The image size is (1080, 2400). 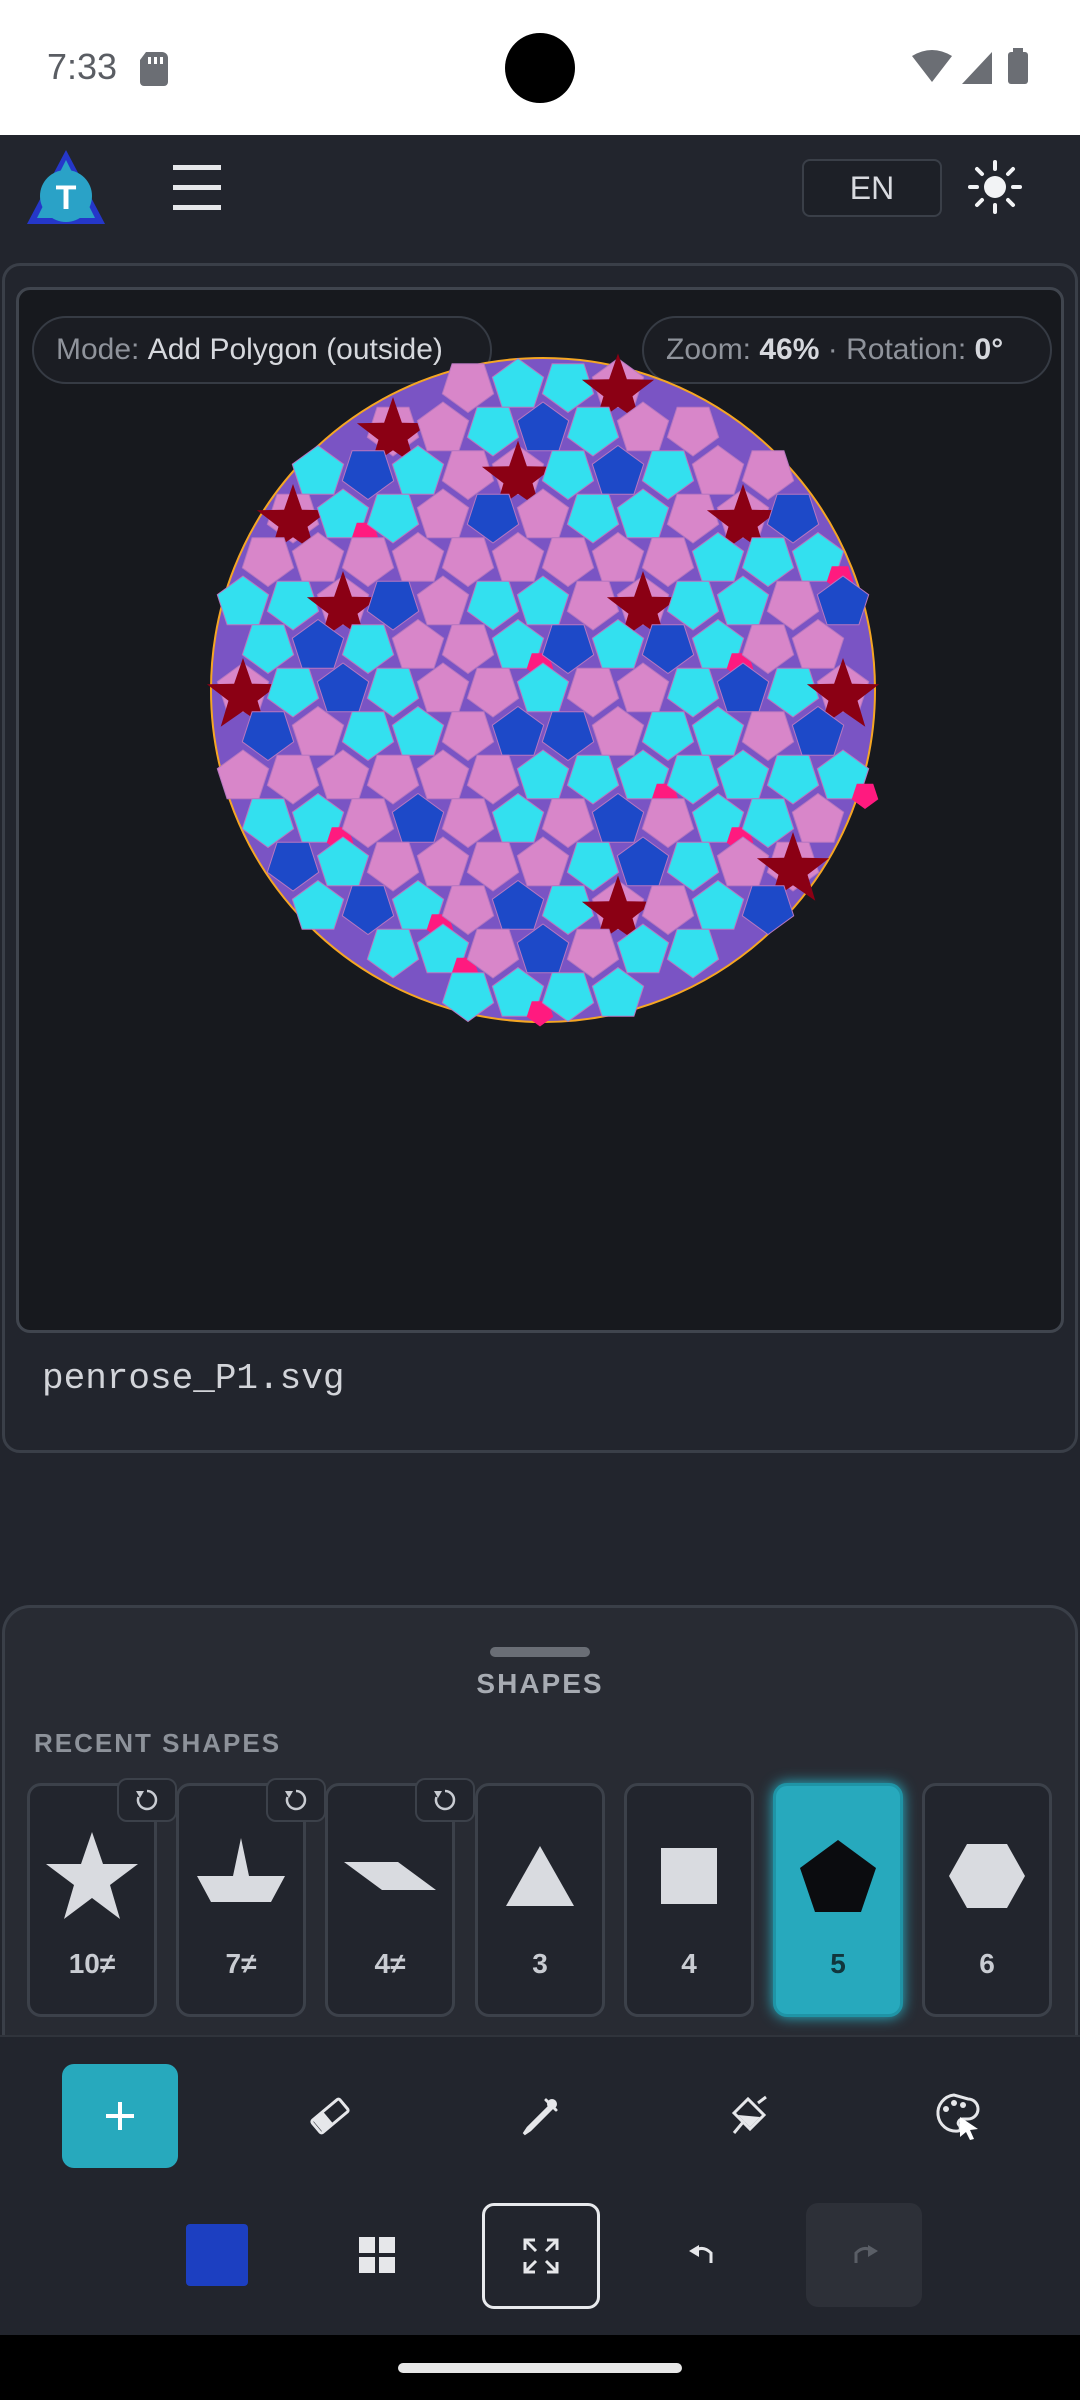 I want to click on fit-screen-button, so click(x=541, y=2256).